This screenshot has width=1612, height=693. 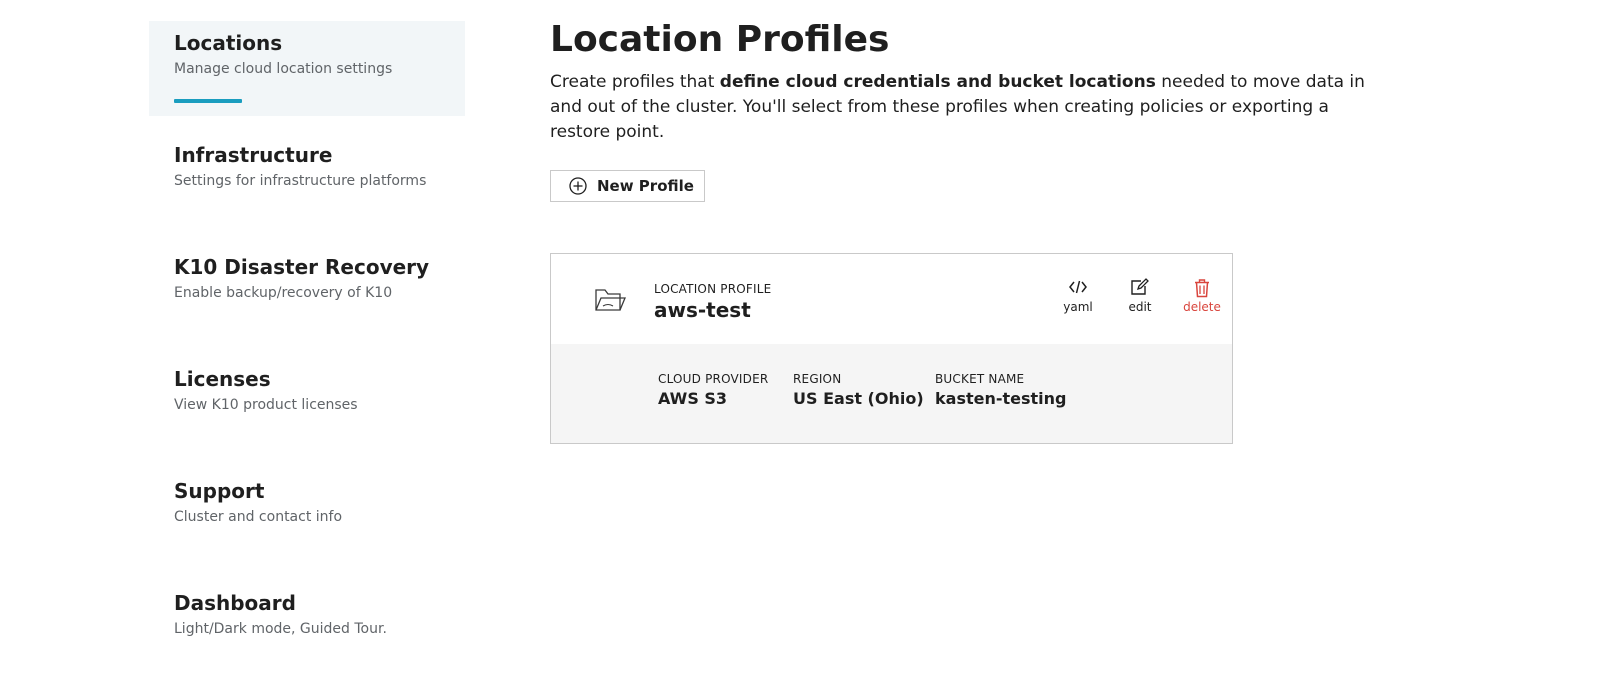 I want to click on region-field: REGION US East (Ohio), so click(x=858, y=390).